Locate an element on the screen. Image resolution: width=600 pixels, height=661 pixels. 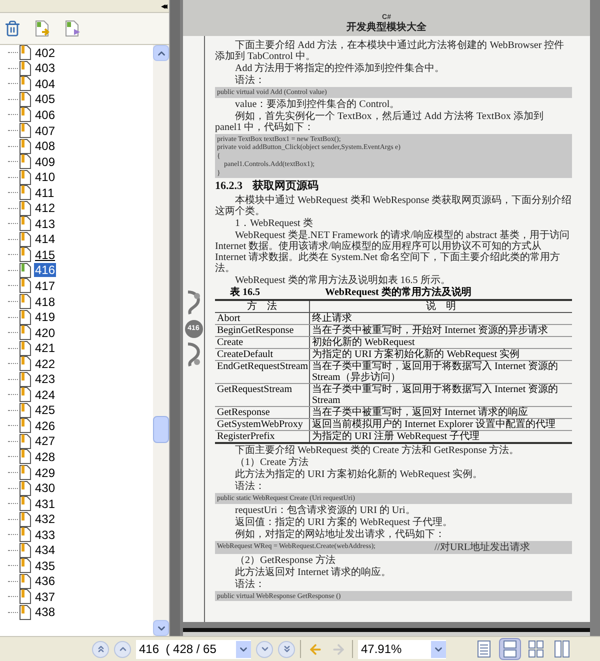
table-cell: Create is located at coordinates (262, 342).